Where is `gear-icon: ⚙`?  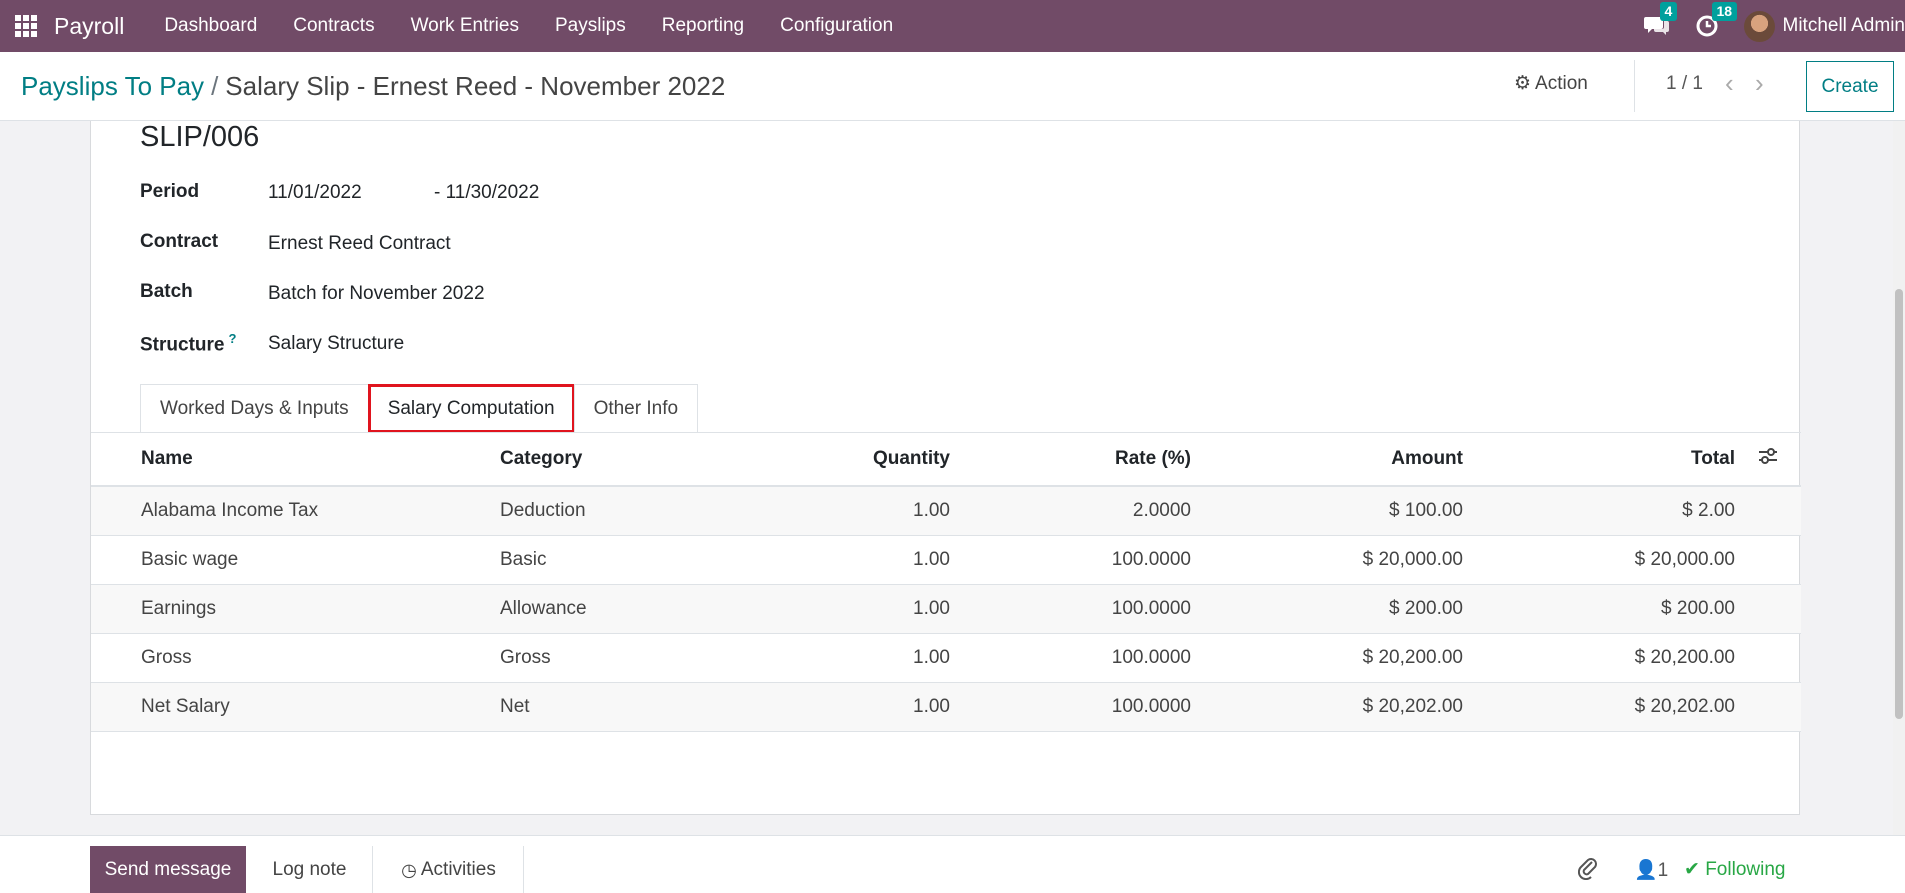 gear-icon: ⚙ is located at coordinates (1523, 83).